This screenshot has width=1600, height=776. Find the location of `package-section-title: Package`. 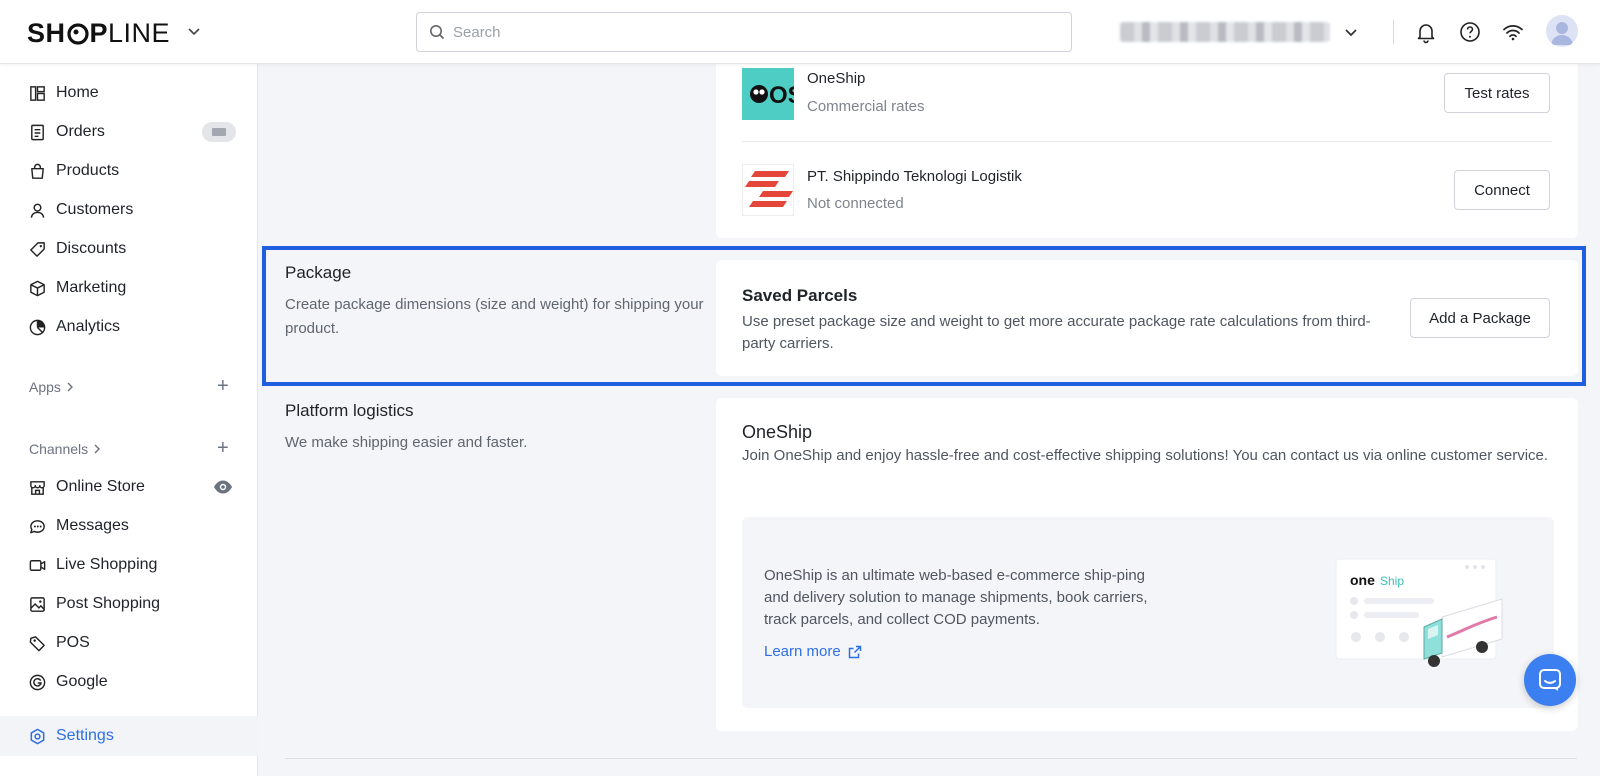

package-section-title: Package is located at coordinates (318, 272).